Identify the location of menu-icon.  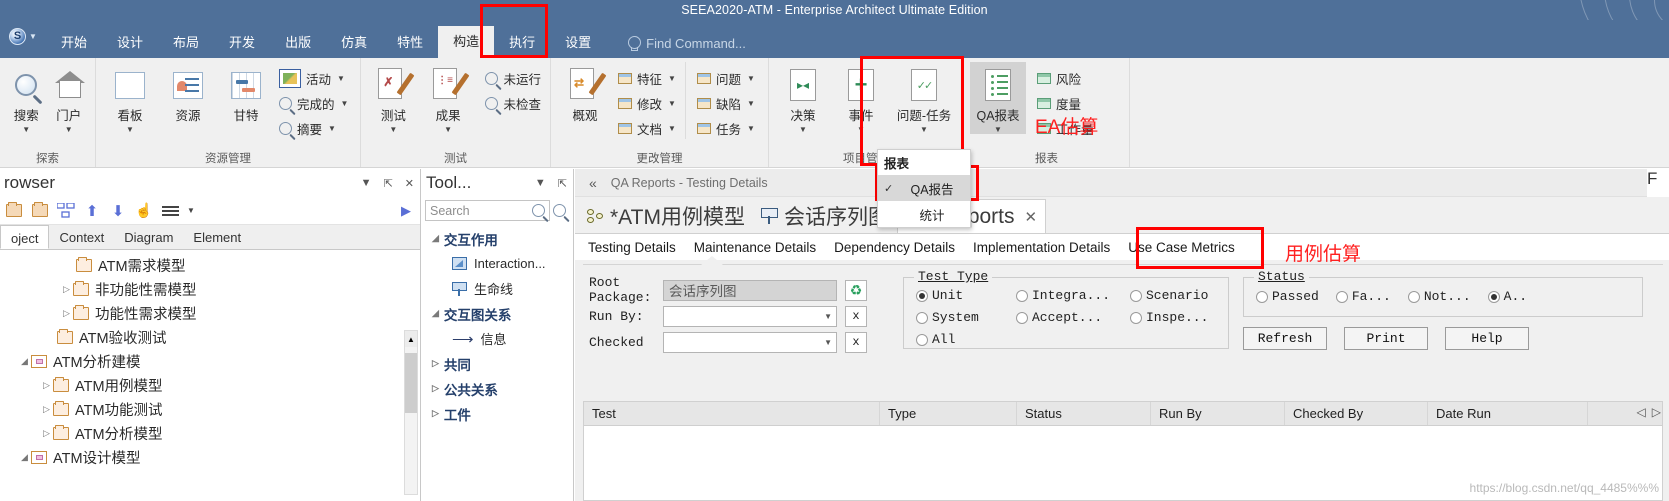
(170, 211).